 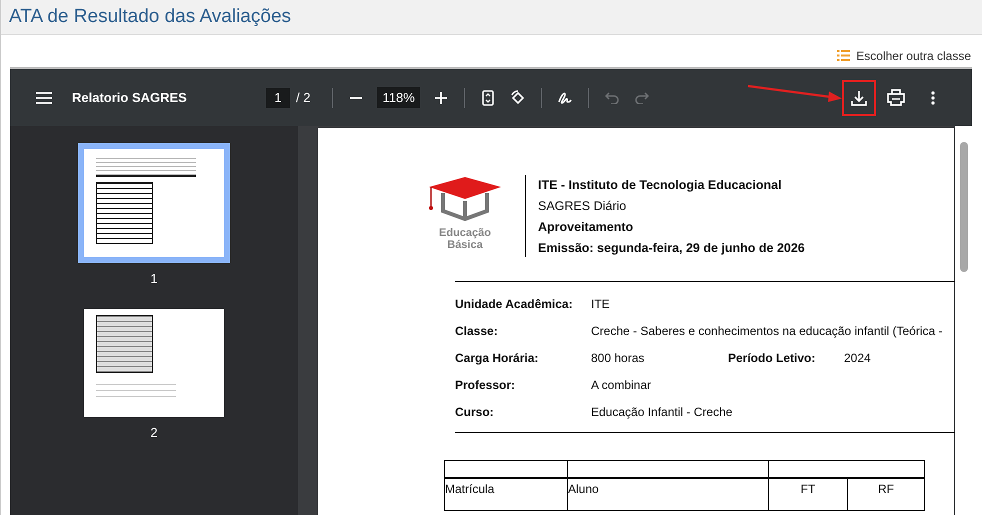 What do you see at coordinates (465, 239) in the screenshot?
I see `logo-text: Educação Básica` at bounding box center [465, 239].